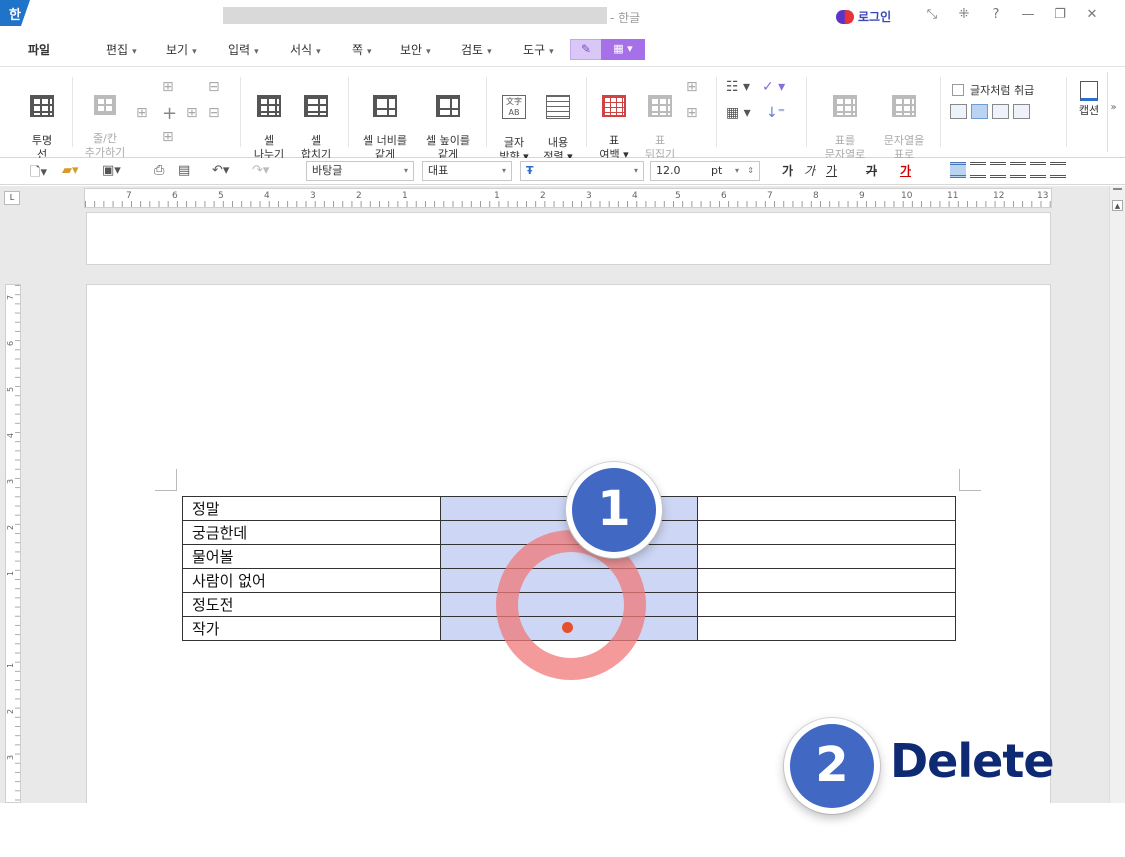 The width and height of the screenshot is (1125, 857). What do you see at coordinates (932, 14) in the screenshot?
I see `fullscreen-icon: ⤡` at bounding box center [932, 14].